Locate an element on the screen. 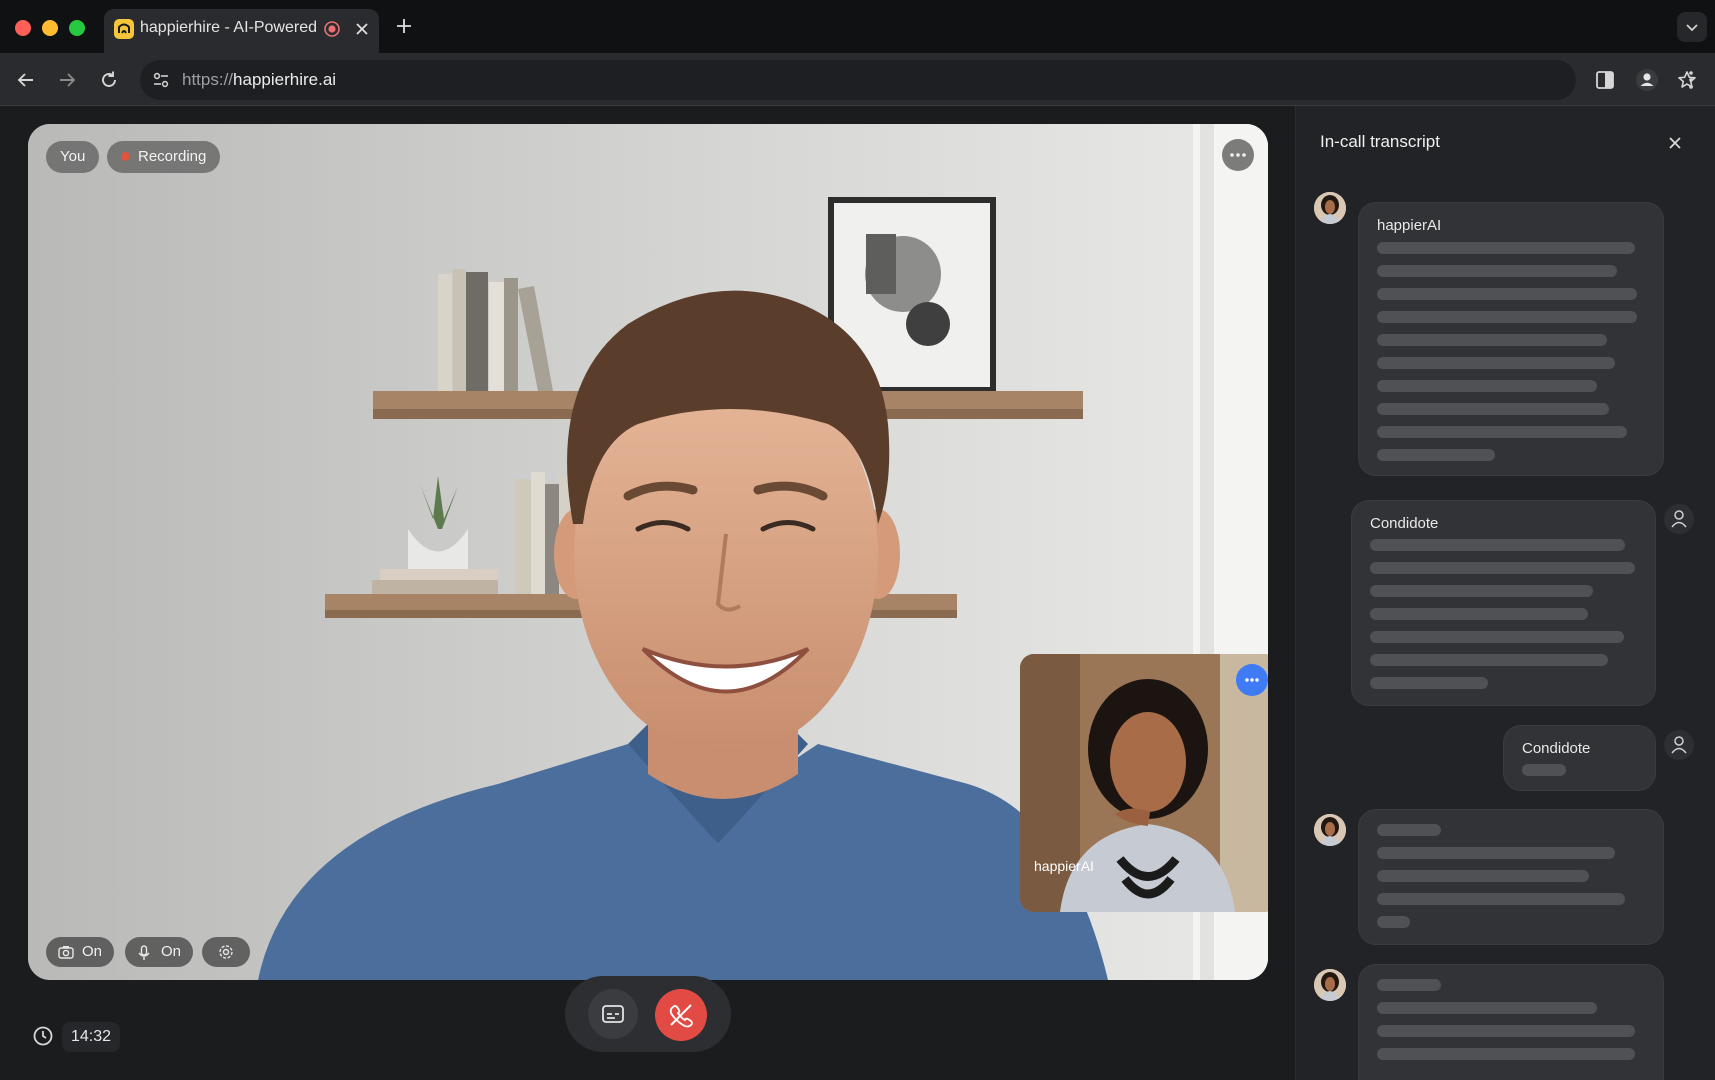  tab-close-icon is located at coordinates (362, 29).